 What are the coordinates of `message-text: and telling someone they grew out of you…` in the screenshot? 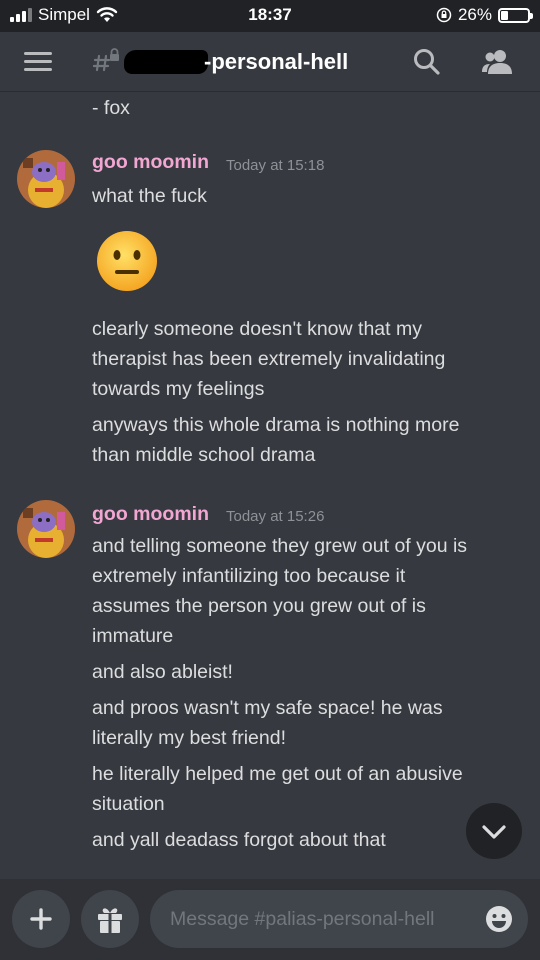 It's located at (280, 546).